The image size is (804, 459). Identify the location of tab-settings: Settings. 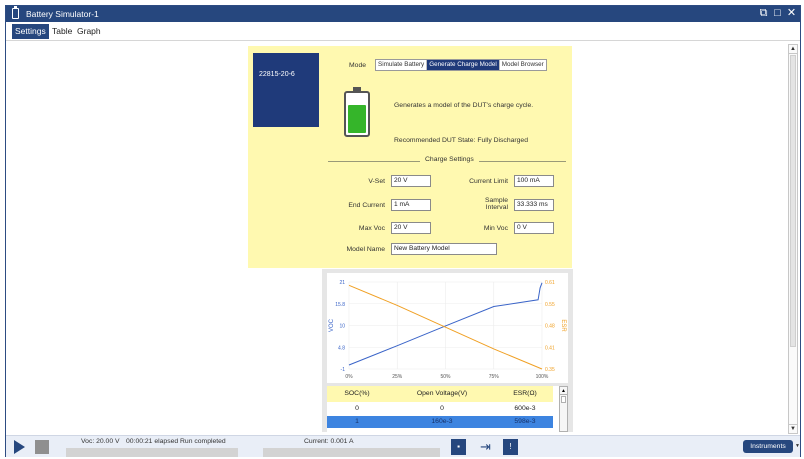
(30, 31).